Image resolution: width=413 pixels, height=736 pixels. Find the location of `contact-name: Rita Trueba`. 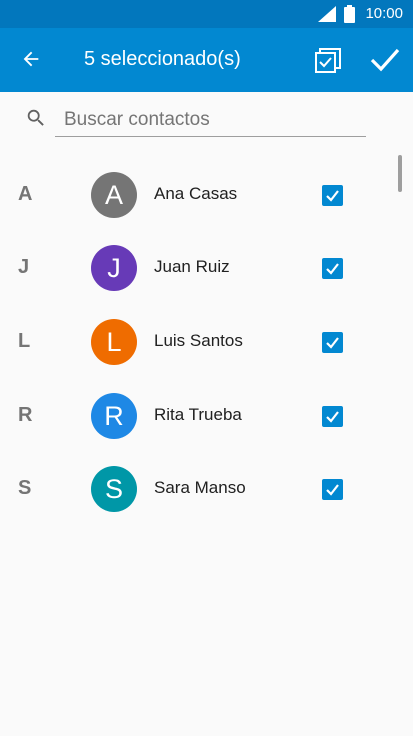

contact-name: Rita Trueba is located at coordinates (198, 414).